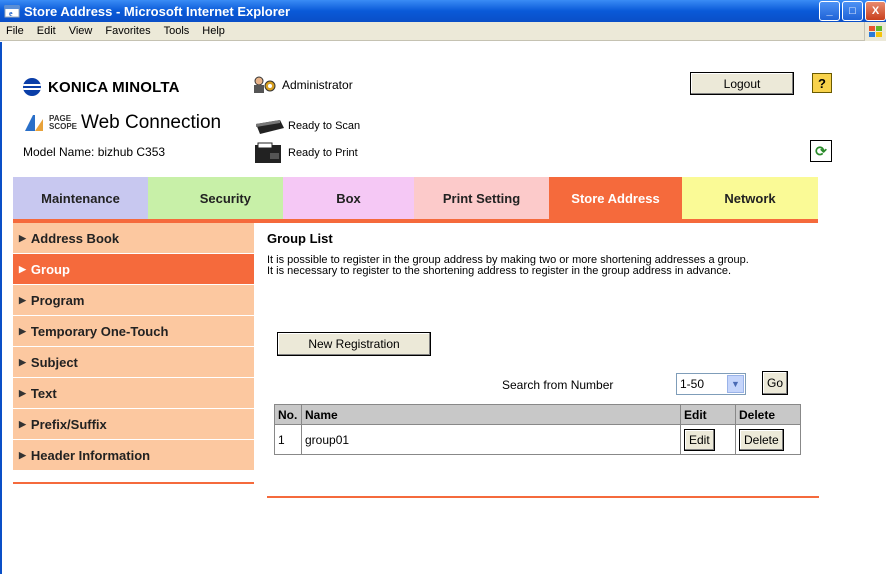  Describe the element at coordinates (288, 414) in the screenshot. I see `column-header-no: No.` at that location.